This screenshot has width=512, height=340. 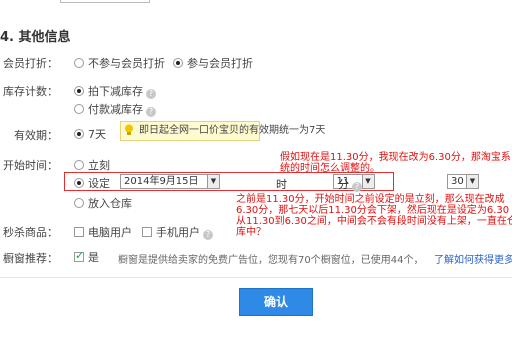 What do you see at coordinates (256, 277) in the screenshot?
I see `divider` at bounding box center [256, 277].